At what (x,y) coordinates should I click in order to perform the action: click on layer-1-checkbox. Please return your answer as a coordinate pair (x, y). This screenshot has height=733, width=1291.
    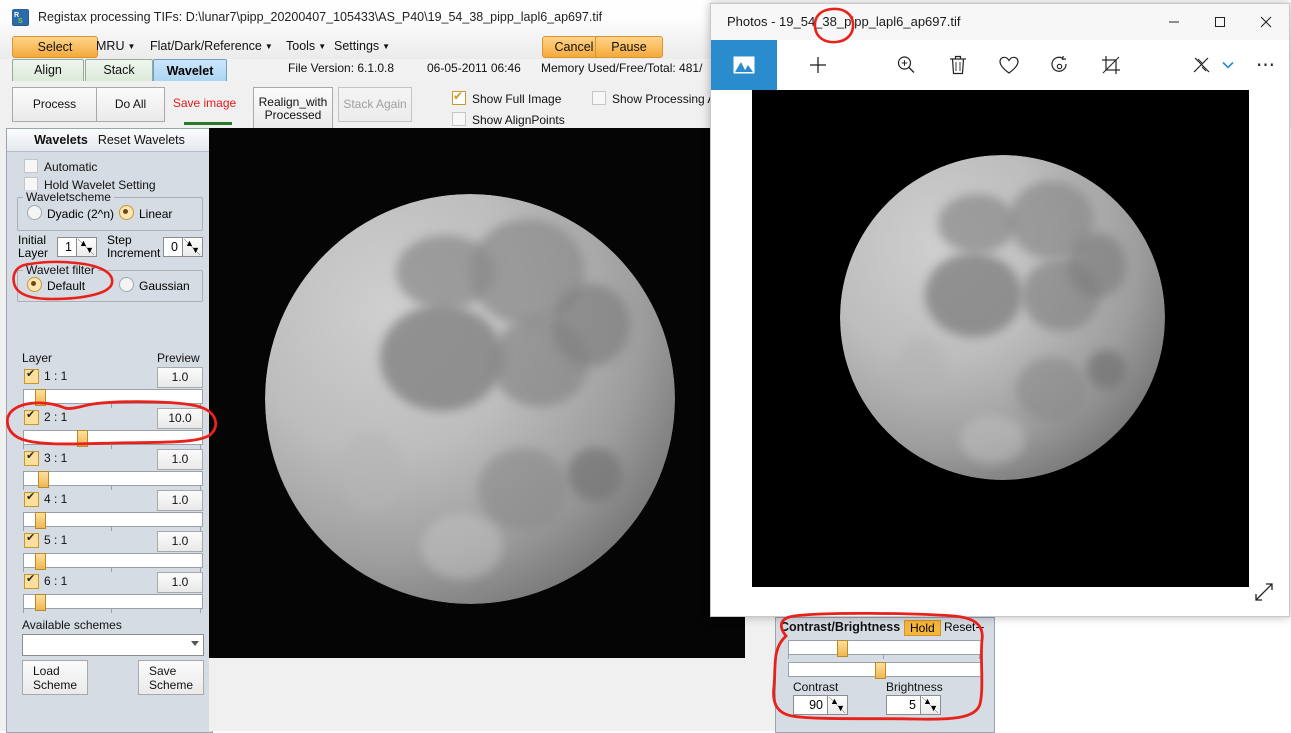
    Looking at the image, I should click on (31, 375).